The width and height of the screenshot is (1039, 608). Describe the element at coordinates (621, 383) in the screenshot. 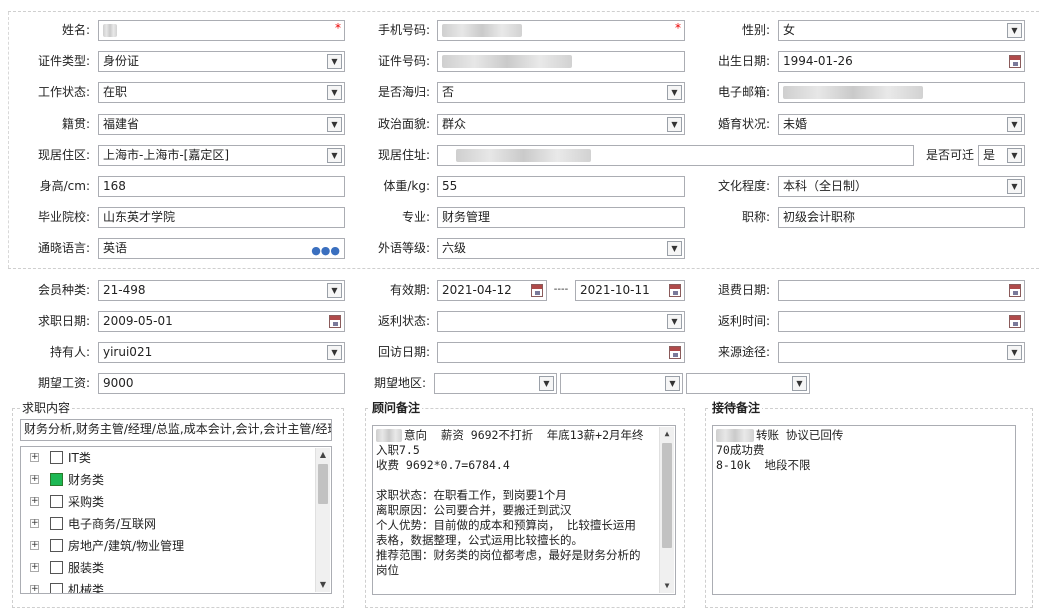

I see `region-city-select: ▼` at that location.